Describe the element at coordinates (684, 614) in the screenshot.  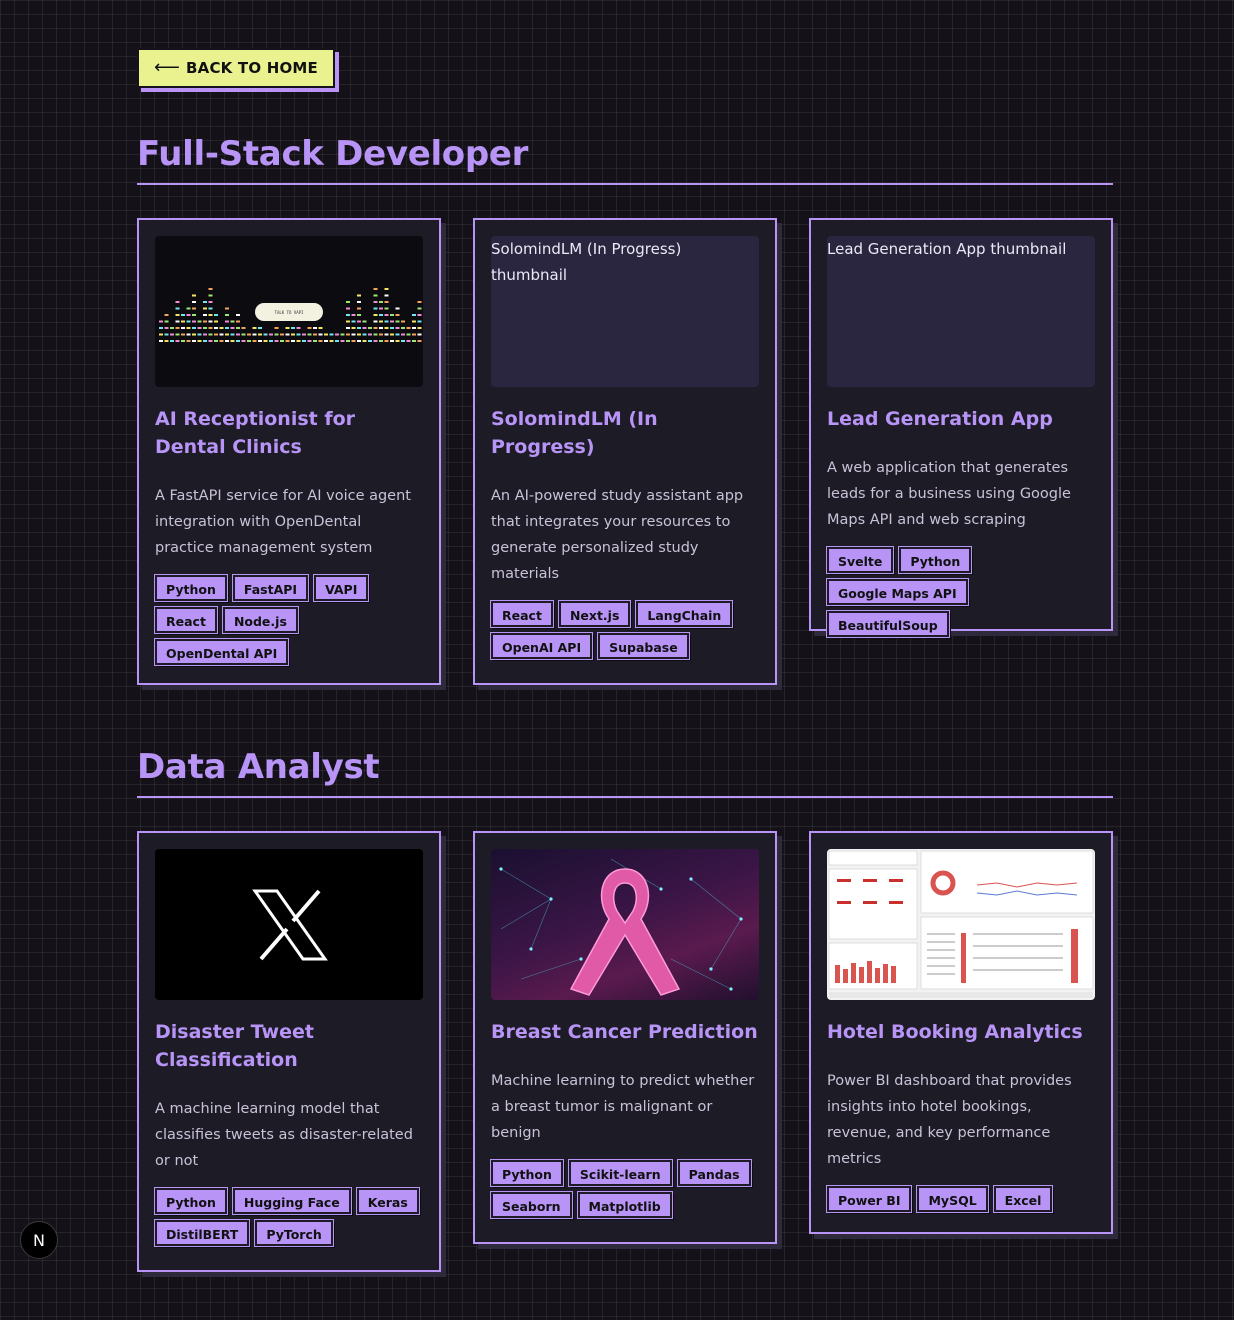
I see `tag: LangChain` at that location.